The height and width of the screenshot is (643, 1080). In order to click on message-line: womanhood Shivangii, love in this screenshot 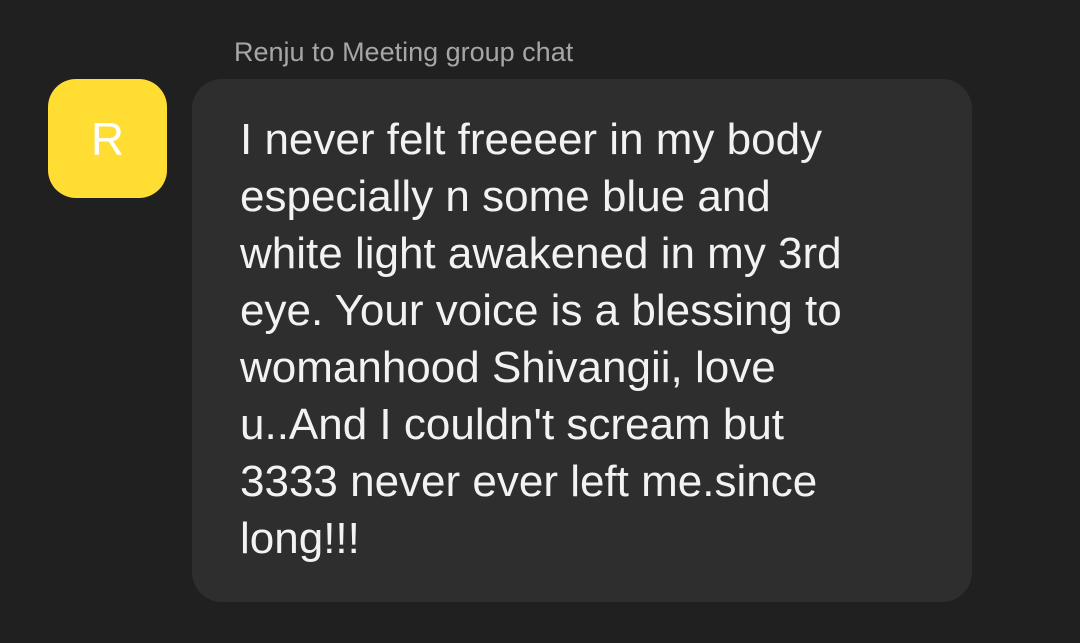, I will do `click(508, 367)`.